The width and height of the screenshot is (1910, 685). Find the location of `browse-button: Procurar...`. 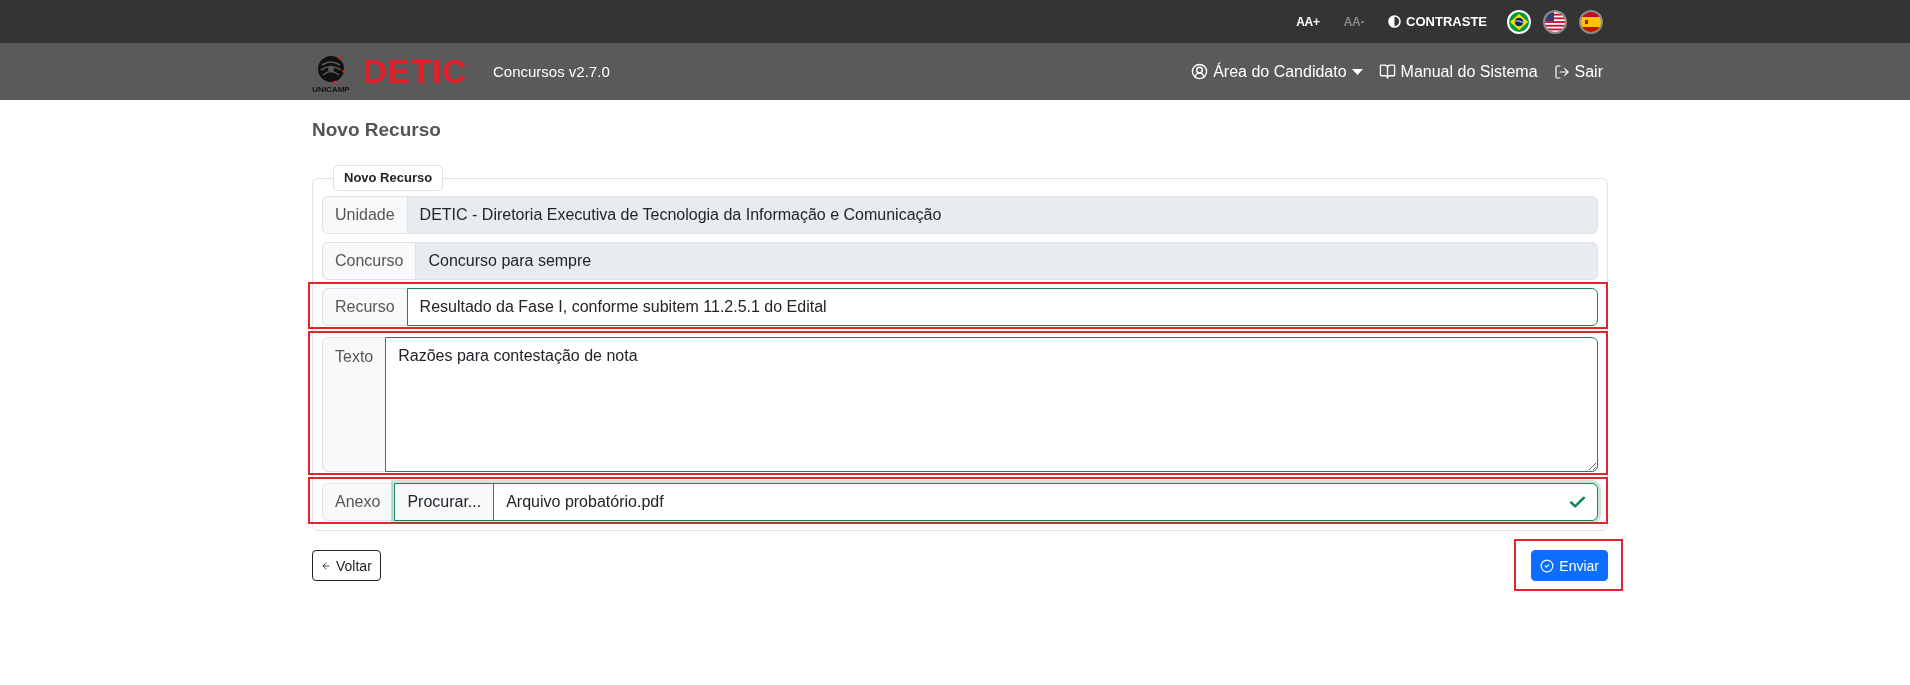

browse-button: Procurar... is located at coordinates (445, 502).